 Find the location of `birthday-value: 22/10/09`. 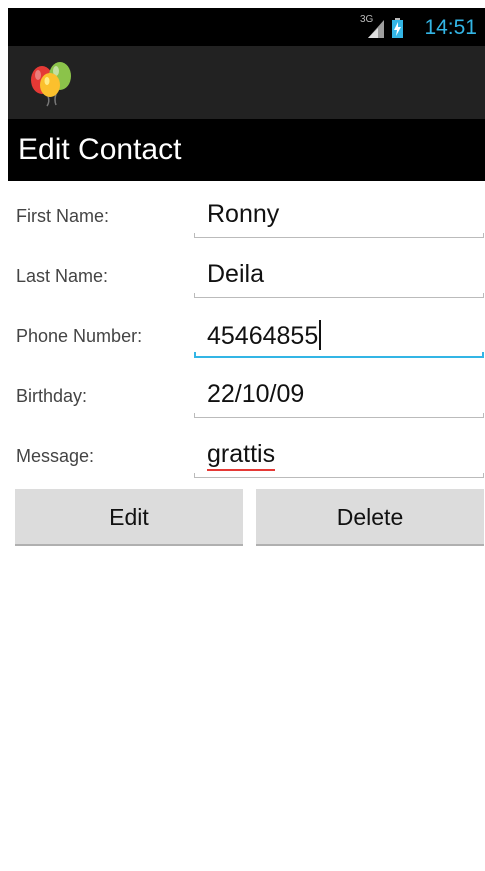

birthday-value: 22/10/09 is located at coordinates (256, 394).